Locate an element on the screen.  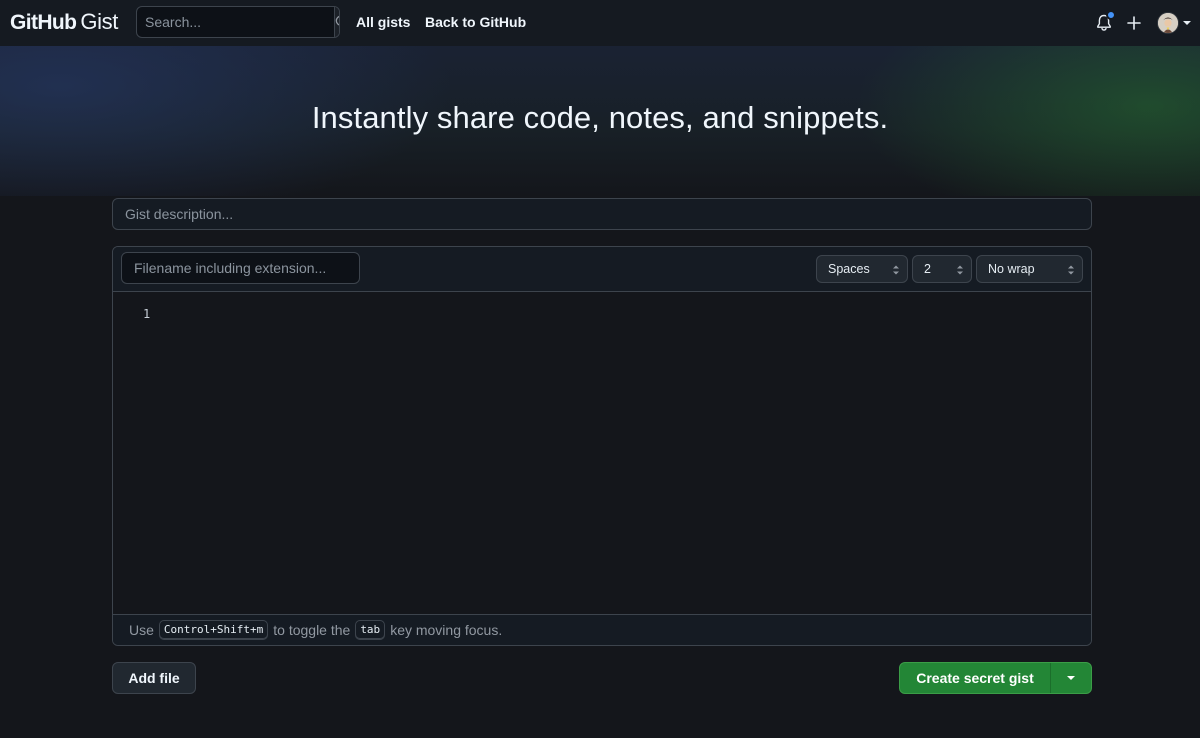
line-number: 1 is located at coordinates (147, 314).